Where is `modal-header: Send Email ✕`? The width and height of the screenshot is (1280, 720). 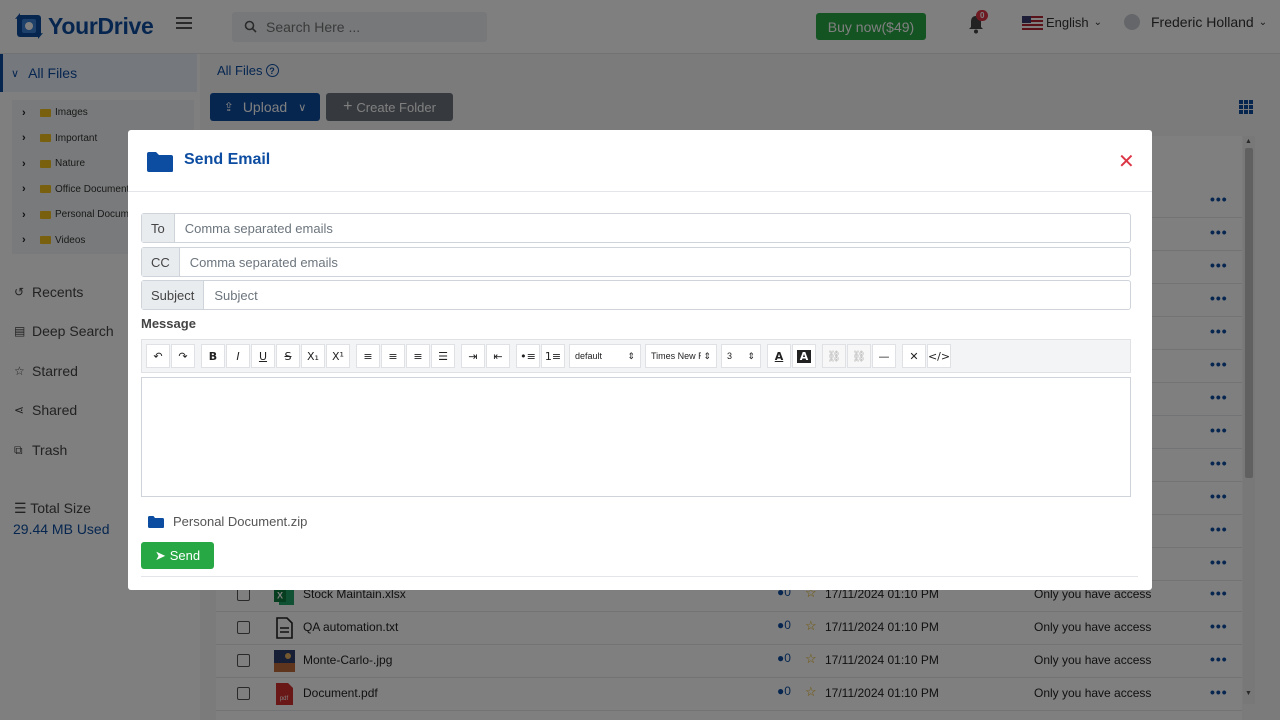 modal-header: Send Email ✕ is located at coordinates (640, 161).